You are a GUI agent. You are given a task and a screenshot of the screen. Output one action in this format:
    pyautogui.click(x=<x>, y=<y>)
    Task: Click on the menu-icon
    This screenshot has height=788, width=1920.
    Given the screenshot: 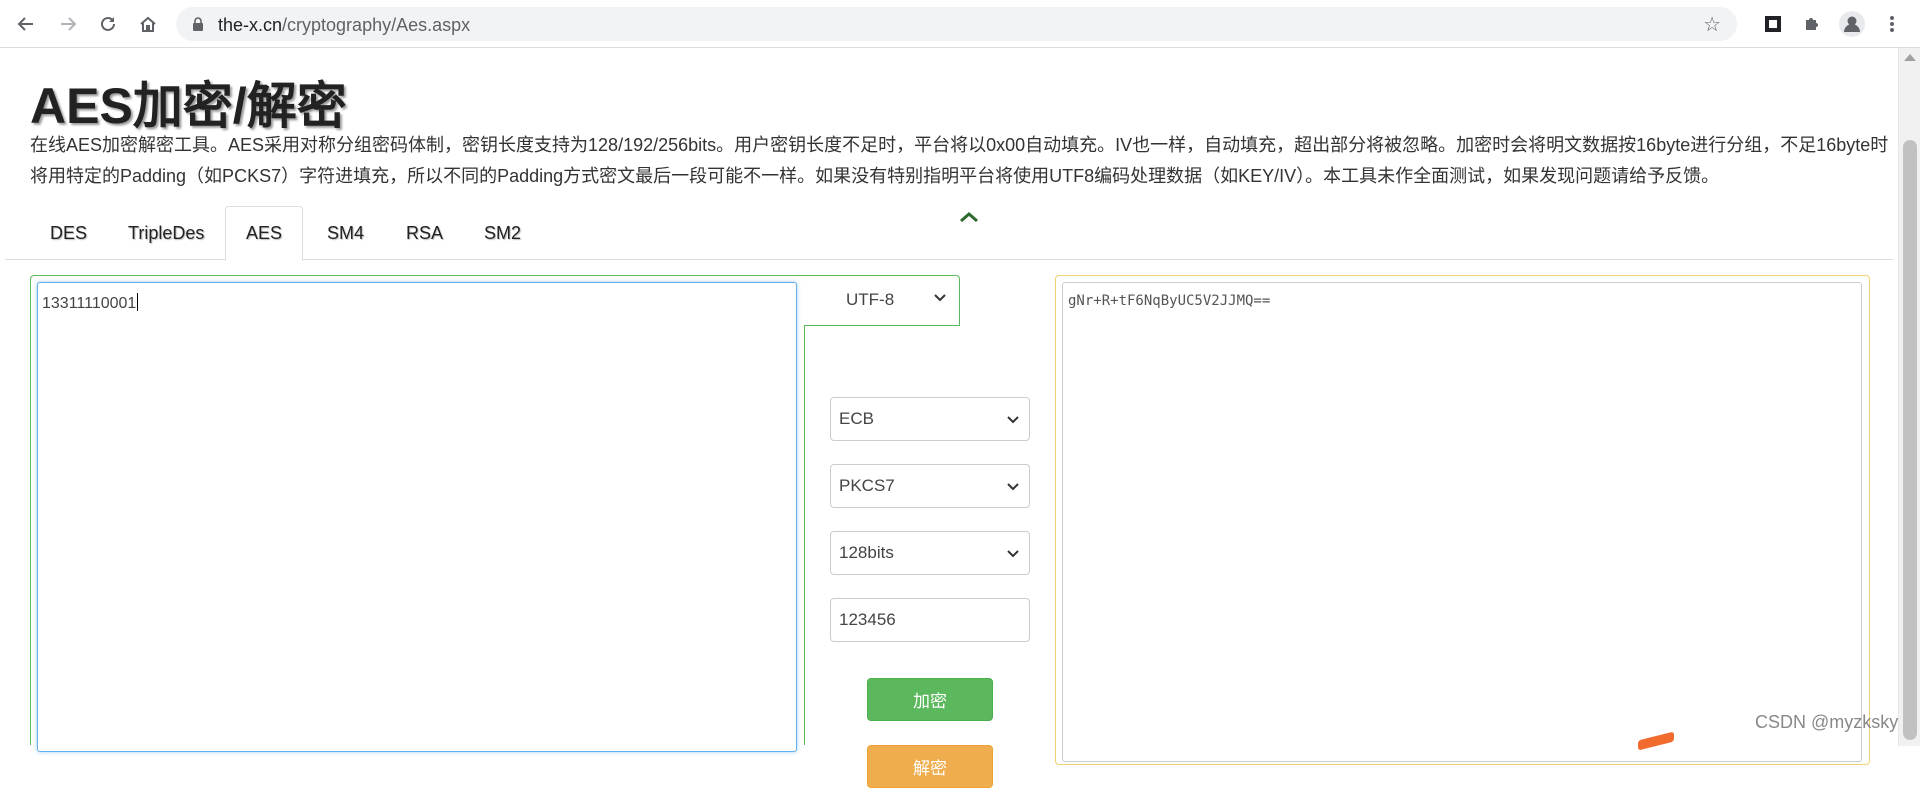 What is the action you would take?
    pyautogui.click(x=1892, y=24)
    